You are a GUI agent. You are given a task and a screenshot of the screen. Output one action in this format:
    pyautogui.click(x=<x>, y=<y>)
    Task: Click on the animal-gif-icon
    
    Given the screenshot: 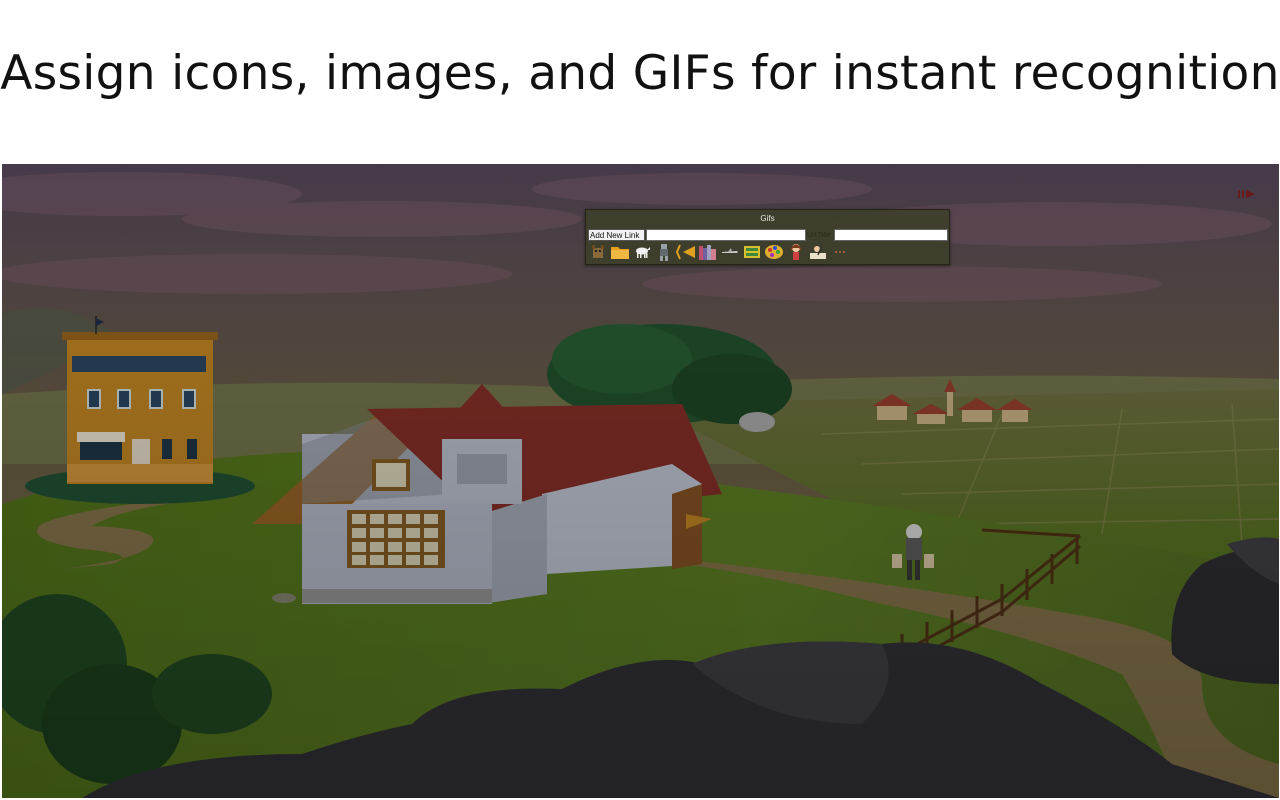 What is the action you would take?
    pyautogui.click(x=598, y=252)
    